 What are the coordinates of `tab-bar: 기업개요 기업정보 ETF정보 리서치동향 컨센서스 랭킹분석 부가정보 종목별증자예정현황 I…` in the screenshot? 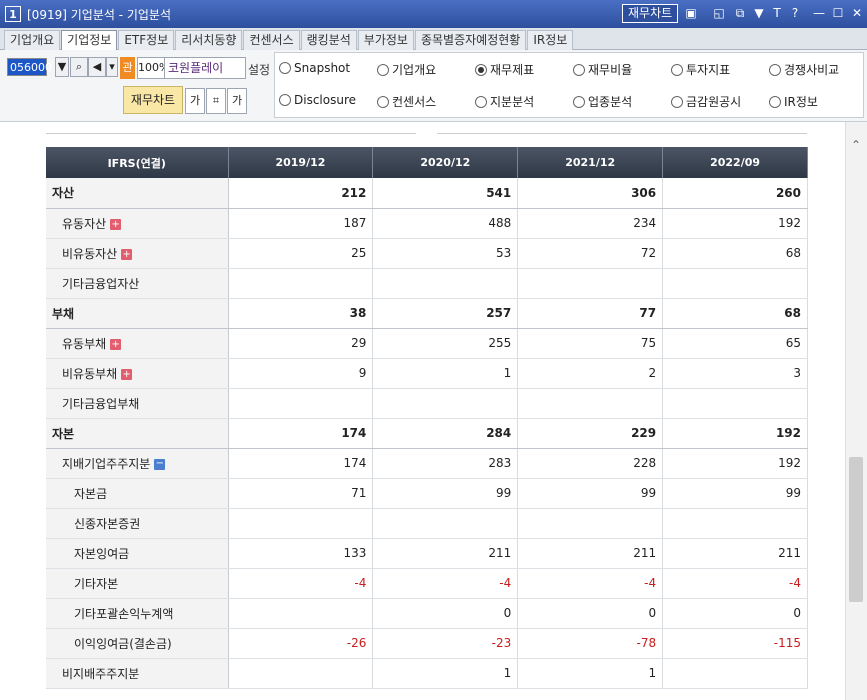 It's located at (433, 39).